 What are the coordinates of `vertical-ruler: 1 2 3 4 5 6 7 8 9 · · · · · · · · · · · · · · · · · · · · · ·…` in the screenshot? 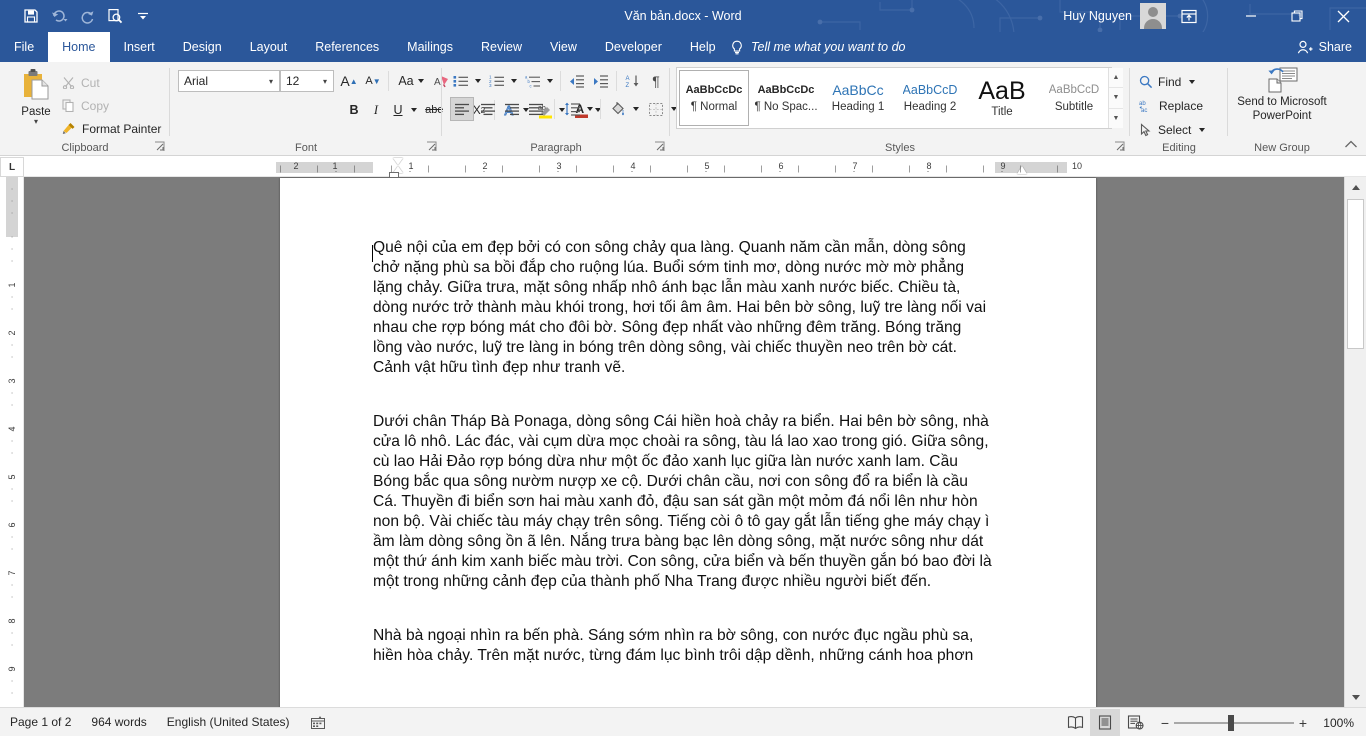 It's located at (12, 442).